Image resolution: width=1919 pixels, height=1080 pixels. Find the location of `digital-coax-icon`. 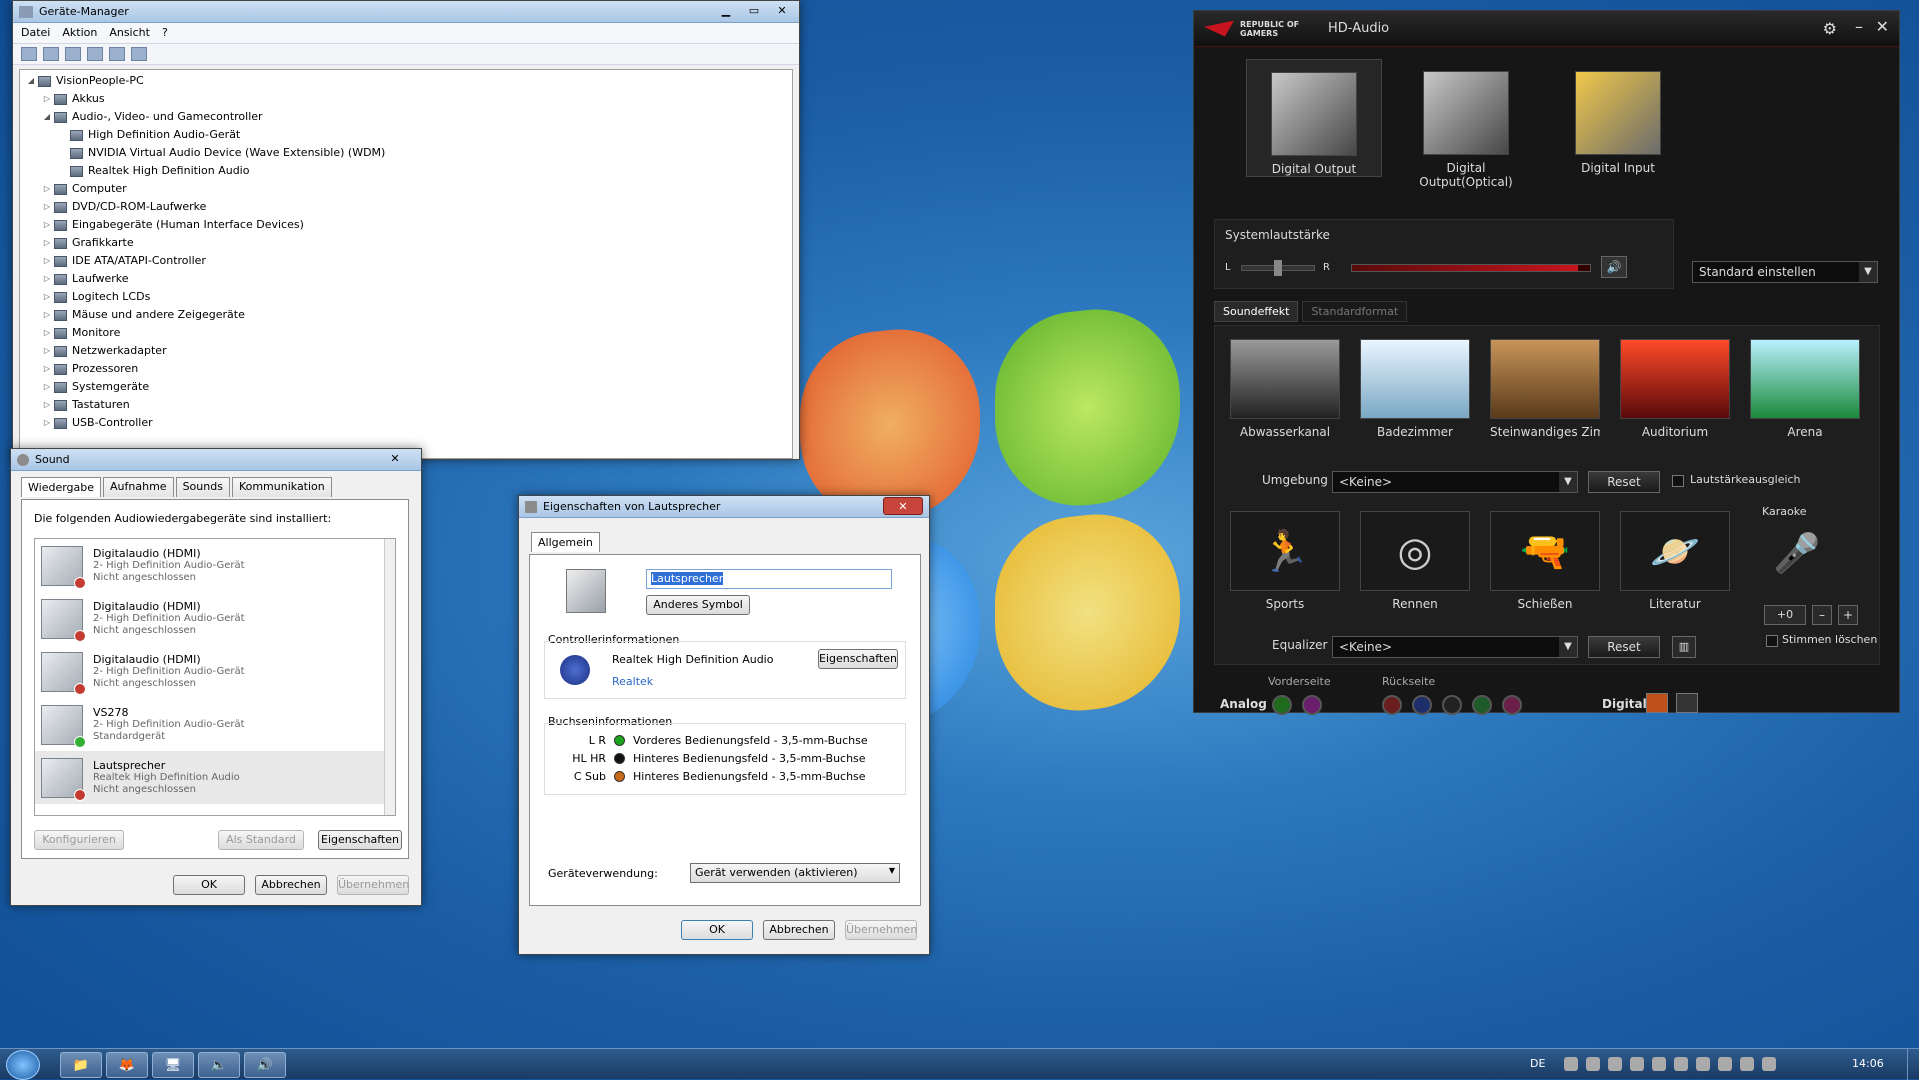

digital-coax-icon is located at coordinates (1657, 703).